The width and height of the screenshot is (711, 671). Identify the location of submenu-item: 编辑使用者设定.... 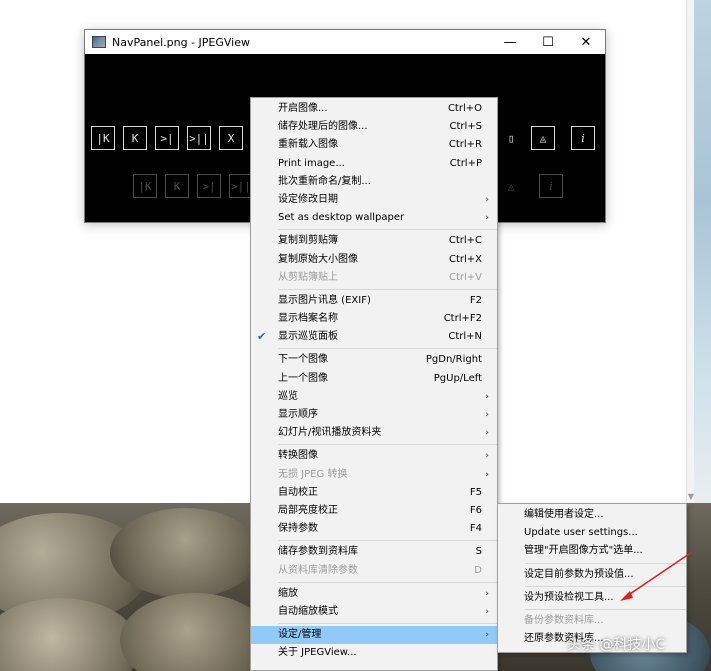
(592, 515).